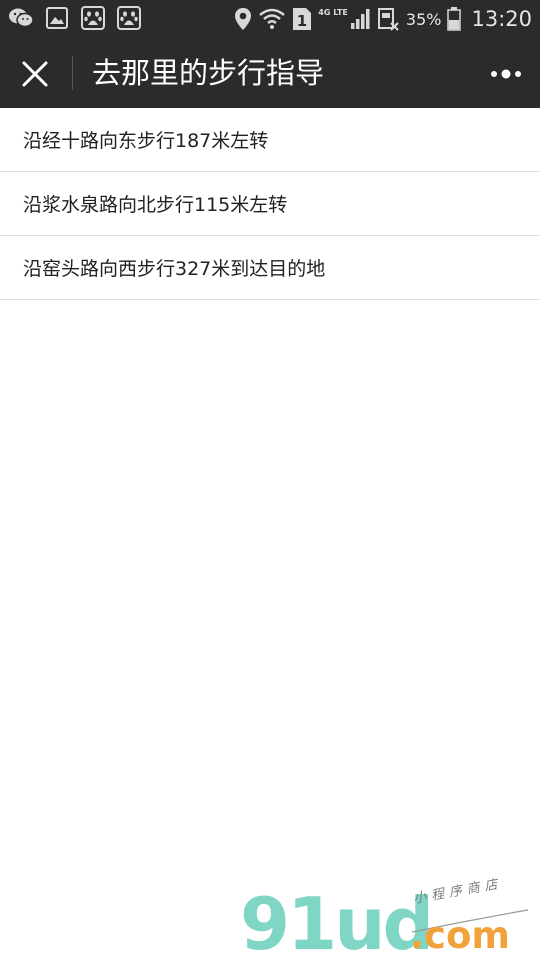 This screenshot has width=540, height=960. Describe the element at coordinates (501, 19) in the screenshot. I see `clock: 13:20` at that location.